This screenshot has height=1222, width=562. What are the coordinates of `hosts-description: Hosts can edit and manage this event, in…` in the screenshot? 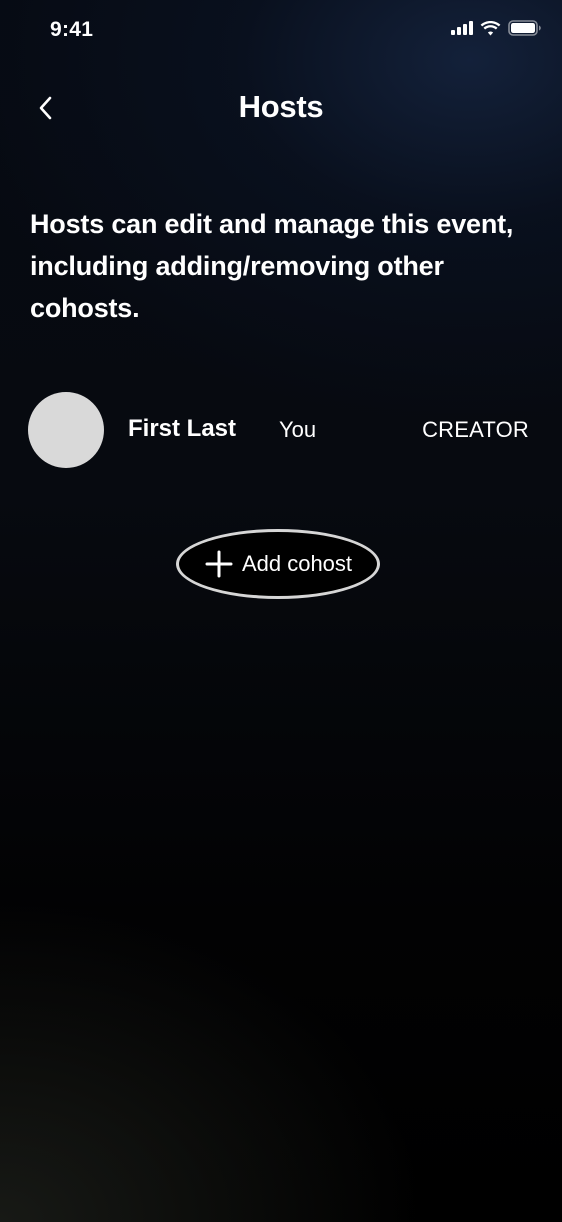 It's located at (272, 266).